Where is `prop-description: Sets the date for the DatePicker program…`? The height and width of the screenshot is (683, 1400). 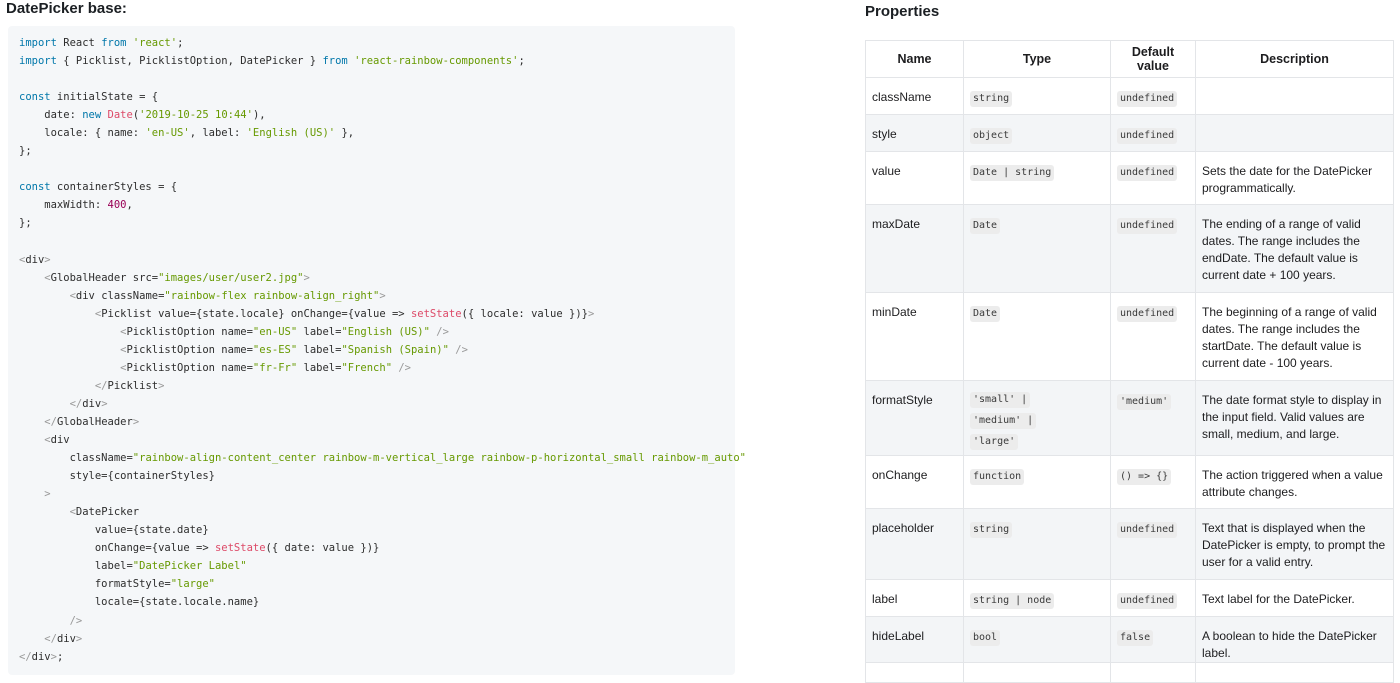
prop-description: Sets the date for the DatePicker program… is located at coordinates (1294, 178).